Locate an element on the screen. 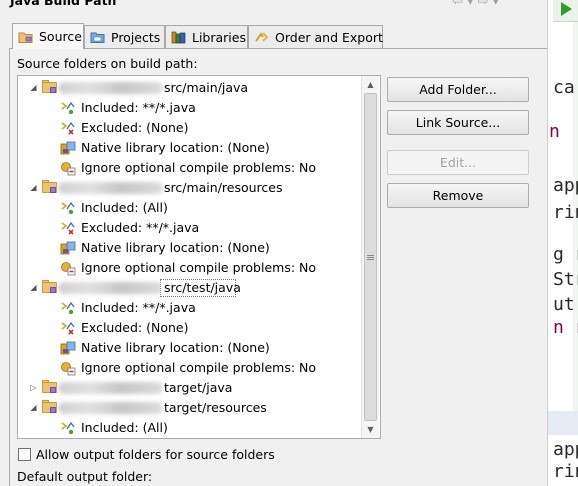 The image size is (578, 486). back-menu-icon: ▾ is located at coordinates (472, 4).